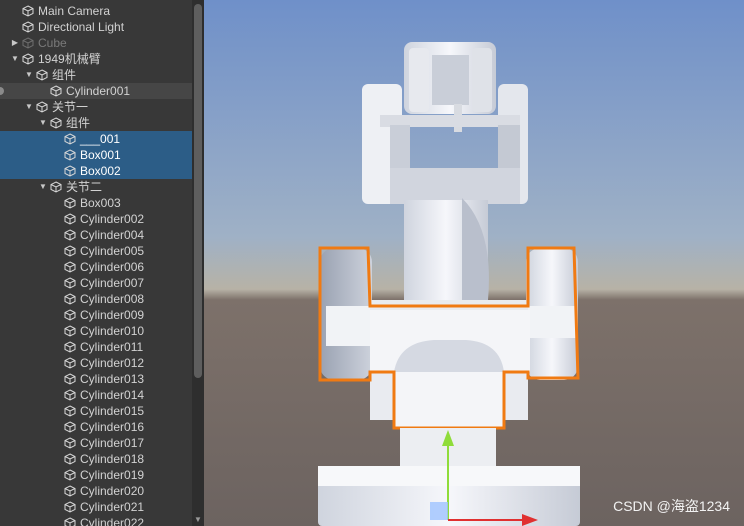 This screenshot has width=744, height=526. I want to click on hierarchy-item: Cylinder013, so click(96, 379).